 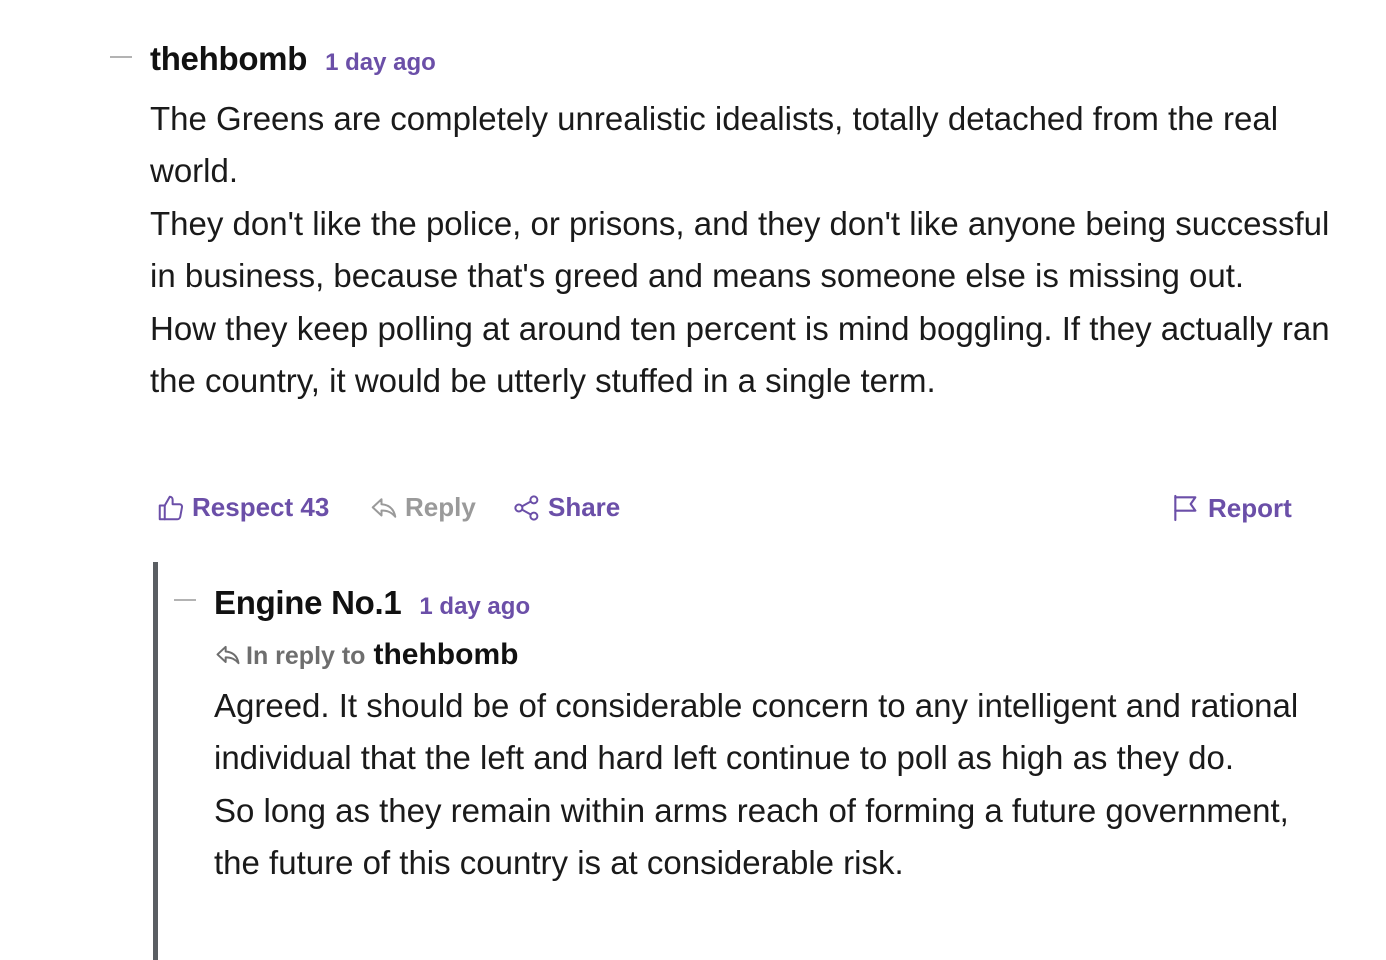 I want to click on report-button: Report, so click(x=1231, y=508).